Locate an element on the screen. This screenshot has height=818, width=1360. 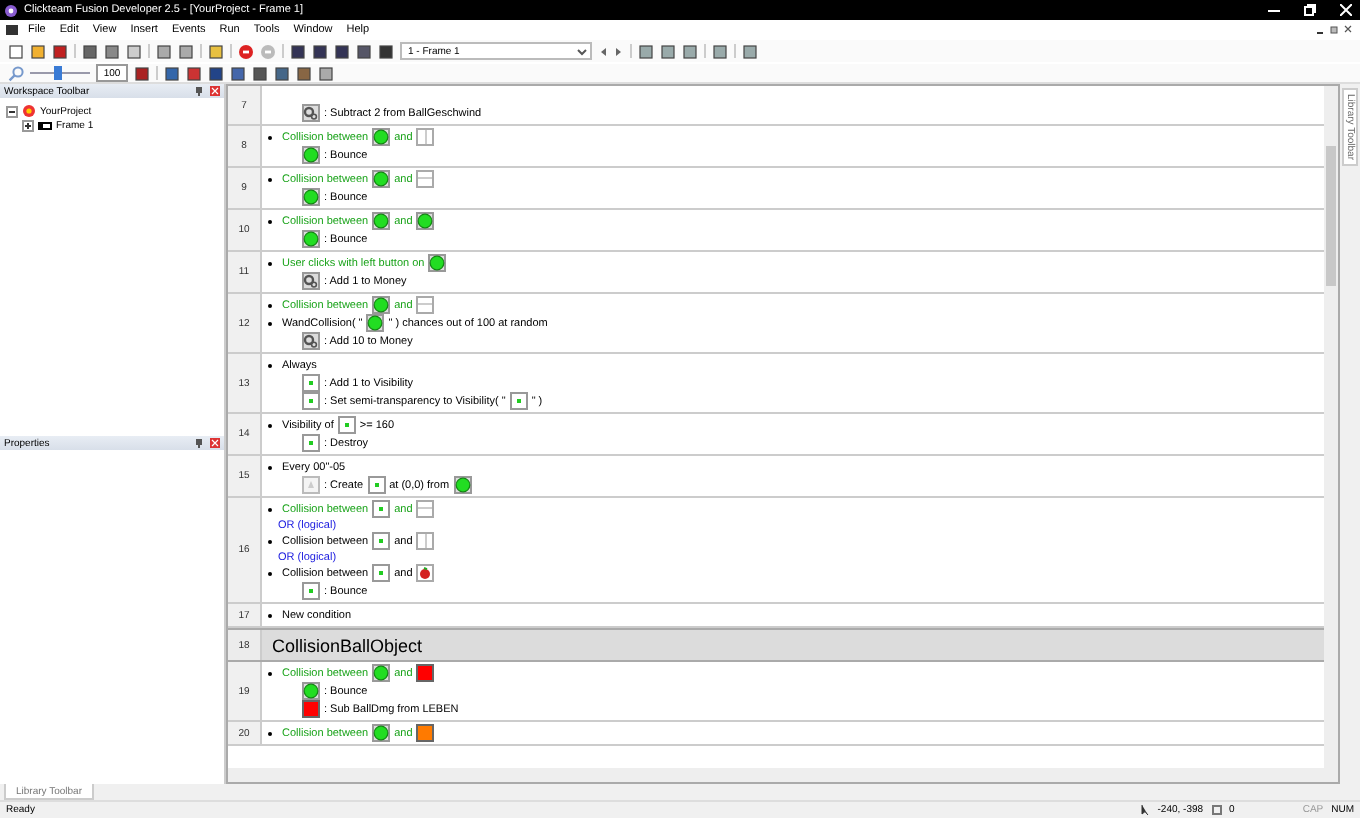
zoom-slider is located at coordinates (60, 73).